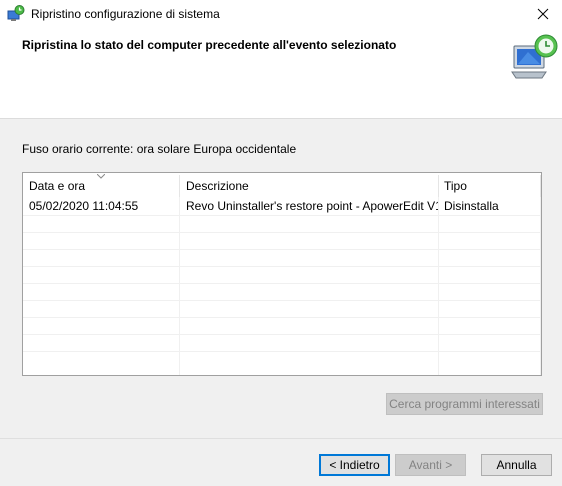 This screenshot has width=562, height=486. I want to click on close-button, so click(543, 14).